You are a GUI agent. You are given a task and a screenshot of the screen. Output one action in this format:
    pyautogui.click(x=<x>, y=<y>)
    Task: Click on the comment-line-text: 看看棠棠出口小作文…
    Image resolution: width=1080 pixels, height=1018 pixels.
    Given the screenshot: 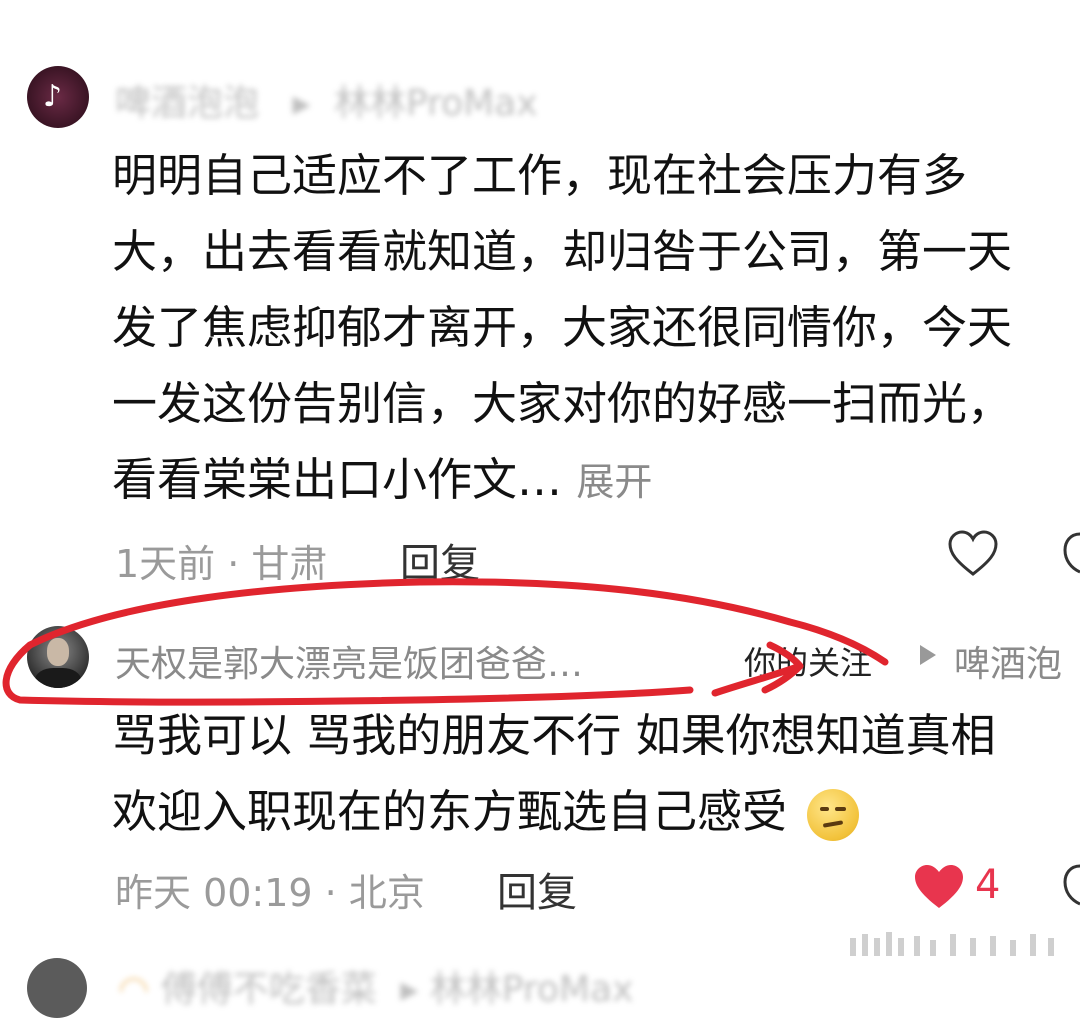 What is the action you would take?
    pyautogui.click(x=337, y=479)
    